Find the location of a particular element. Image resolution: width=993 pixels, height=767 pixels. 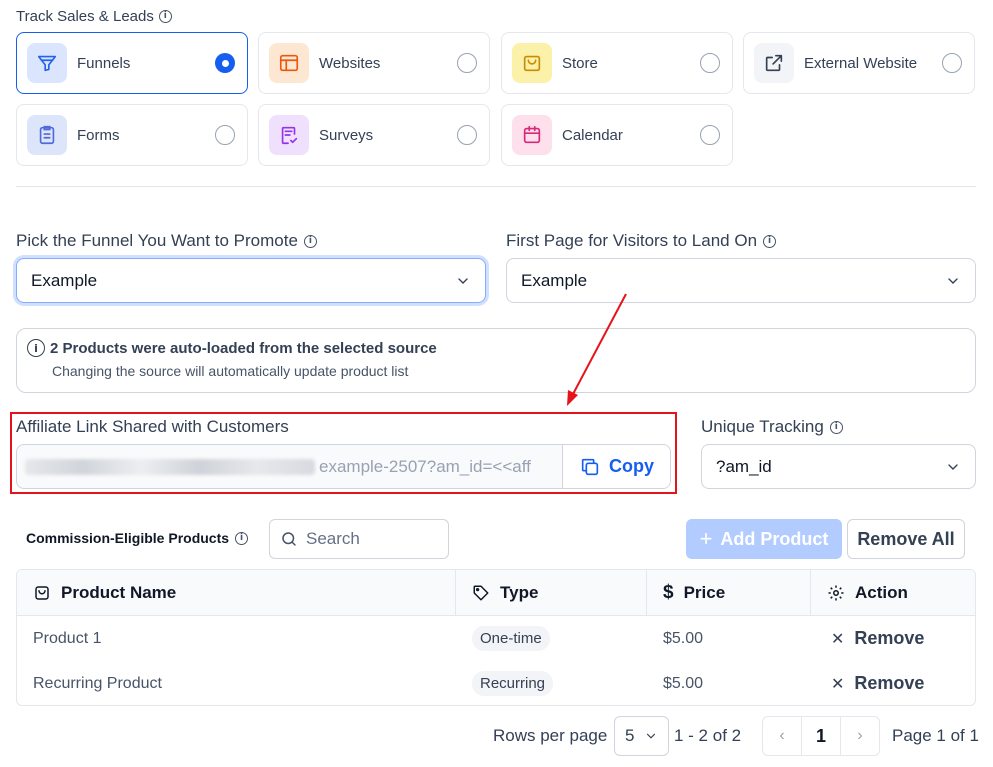

radio-selected is located at coordinates (225, 63).